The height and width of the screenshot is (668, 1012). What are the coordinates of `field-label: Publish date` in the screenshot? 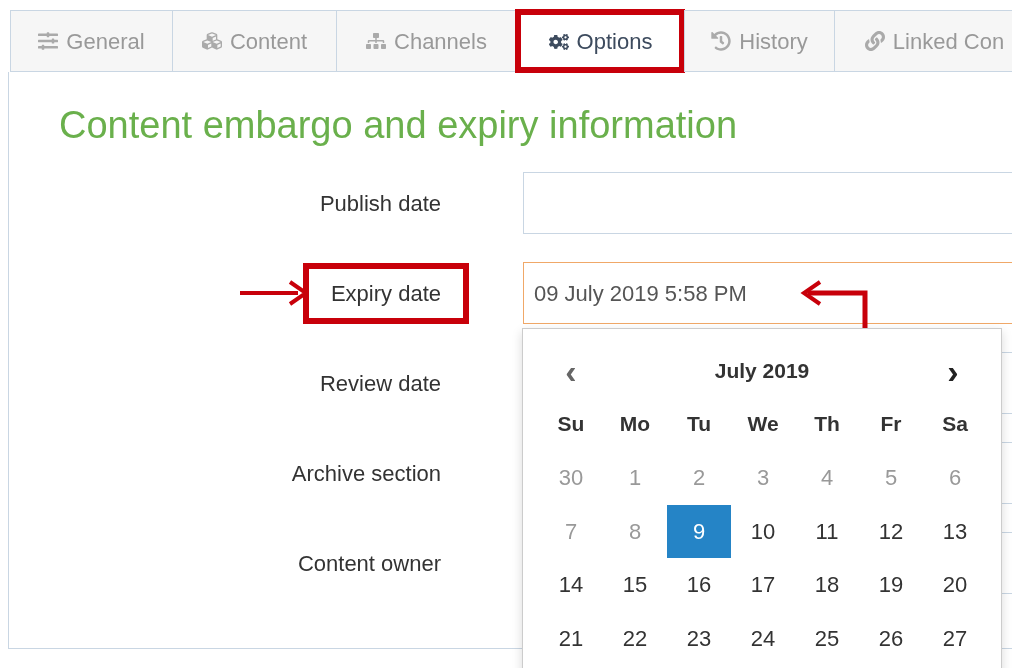 It's located at (380, 203).